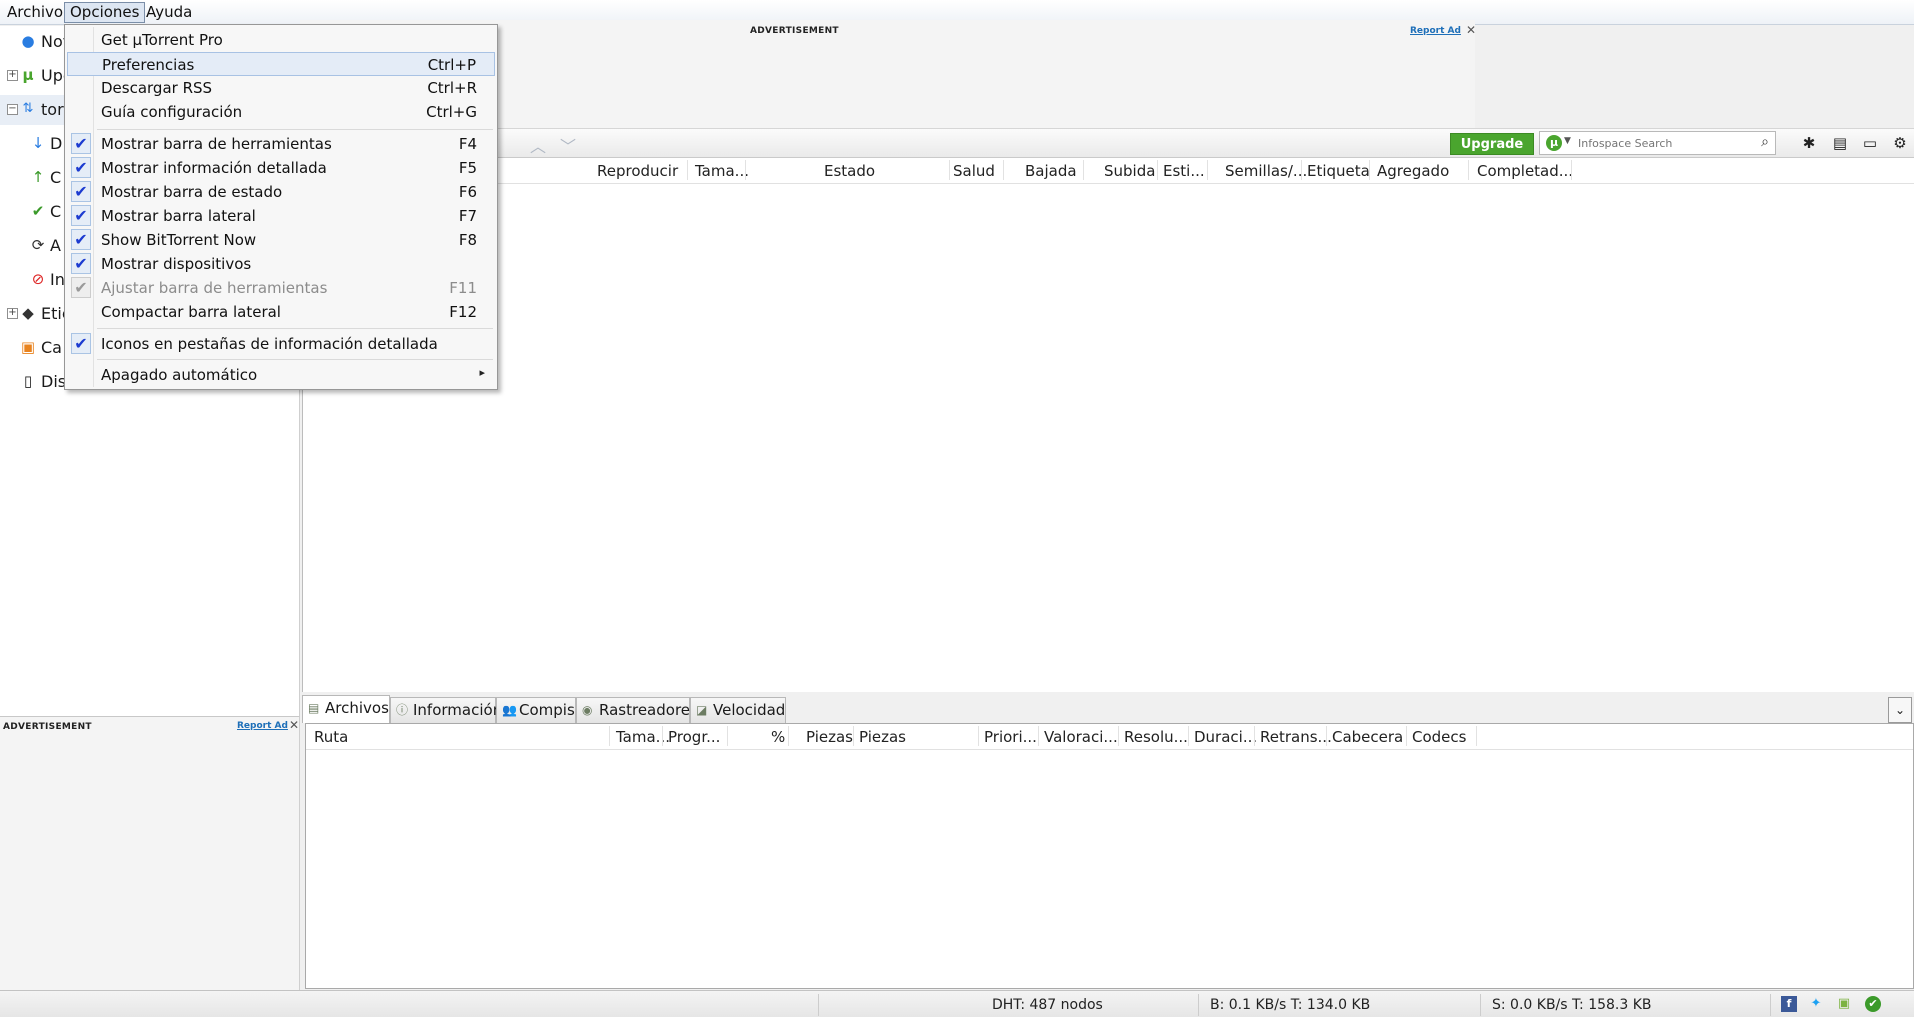 The width and height of the screenshot is (1914, 1017). I want to click on tab-rastreadores: ◉ Rastreadores, so click(637, 710).